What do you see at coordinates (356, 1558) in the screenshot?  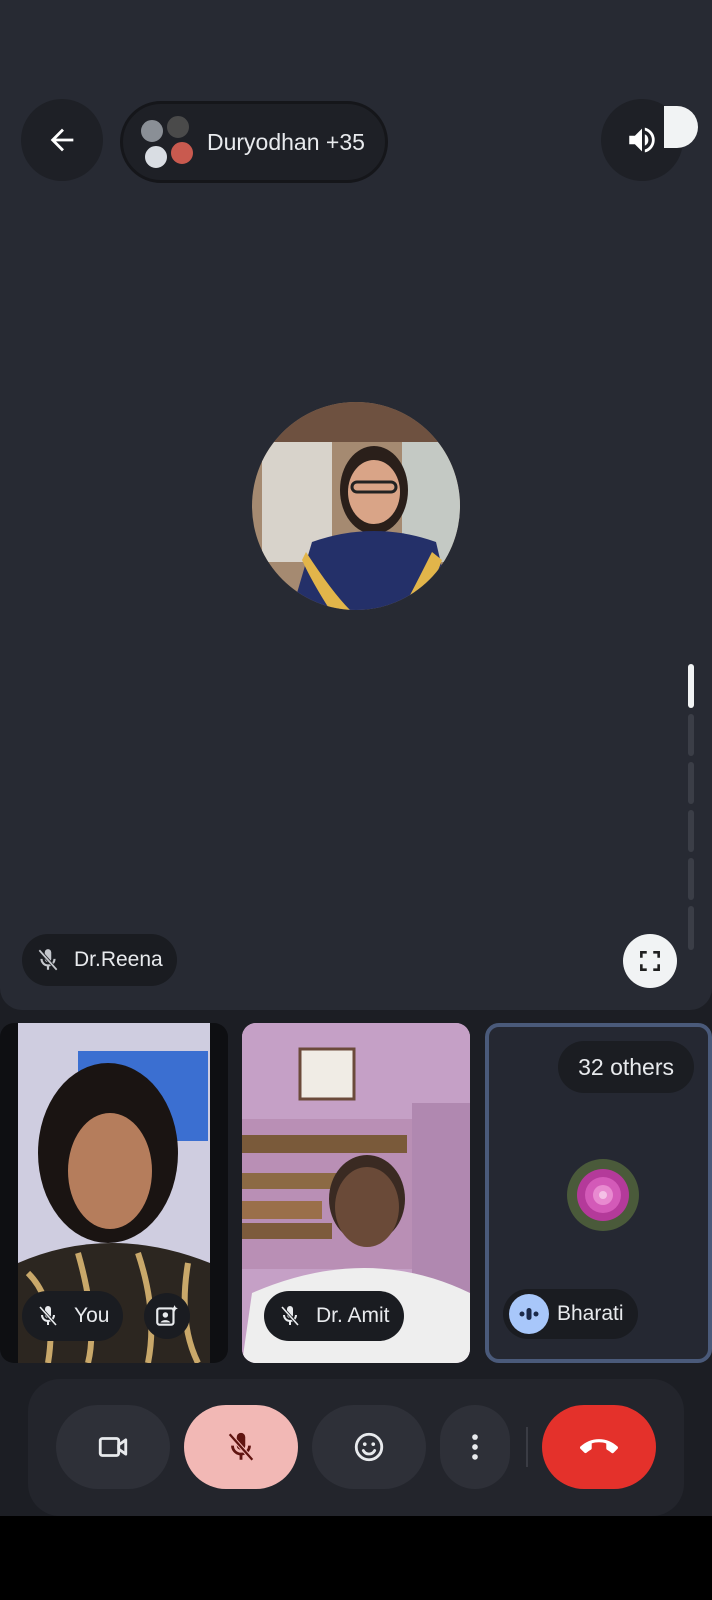 I see `system-navigation-area` at bounding box center [356, 1558].